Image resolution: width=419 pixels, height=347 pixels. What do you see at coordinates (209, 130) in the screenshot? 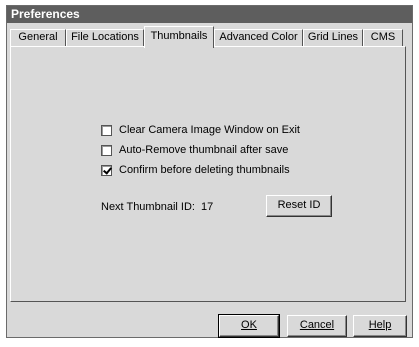
I see `option-label: Clear Camera Image Window on Exit` at bounding box center [209, 130].